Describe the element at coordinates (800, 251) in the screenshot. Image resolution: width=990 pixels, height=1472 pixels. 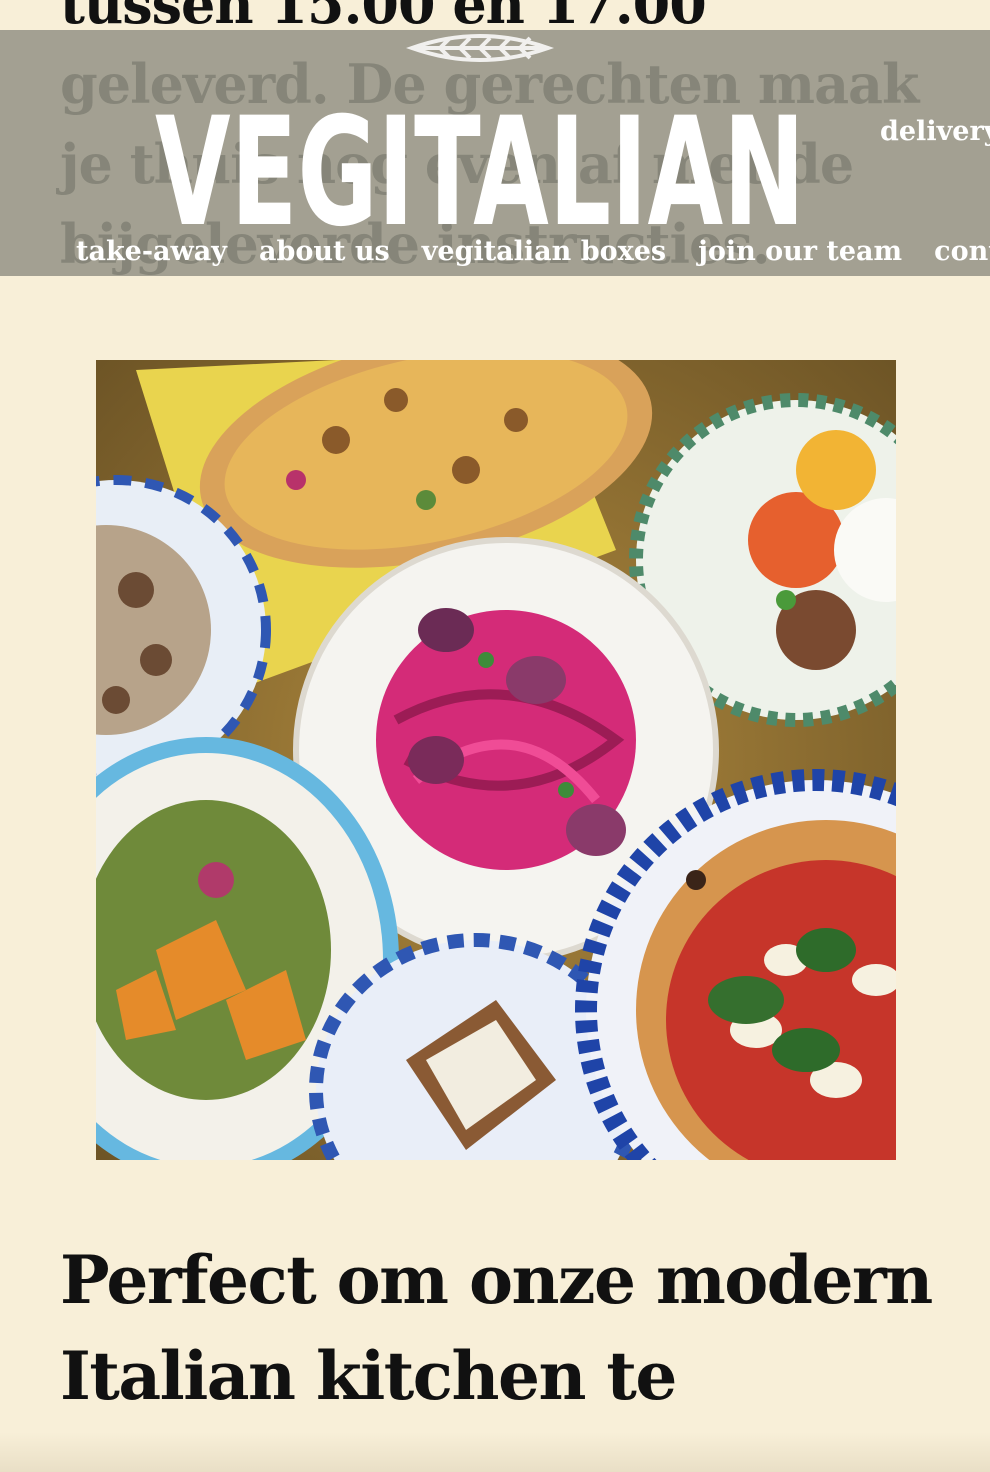
I see `nav-join-our-team: join our team` at that location.